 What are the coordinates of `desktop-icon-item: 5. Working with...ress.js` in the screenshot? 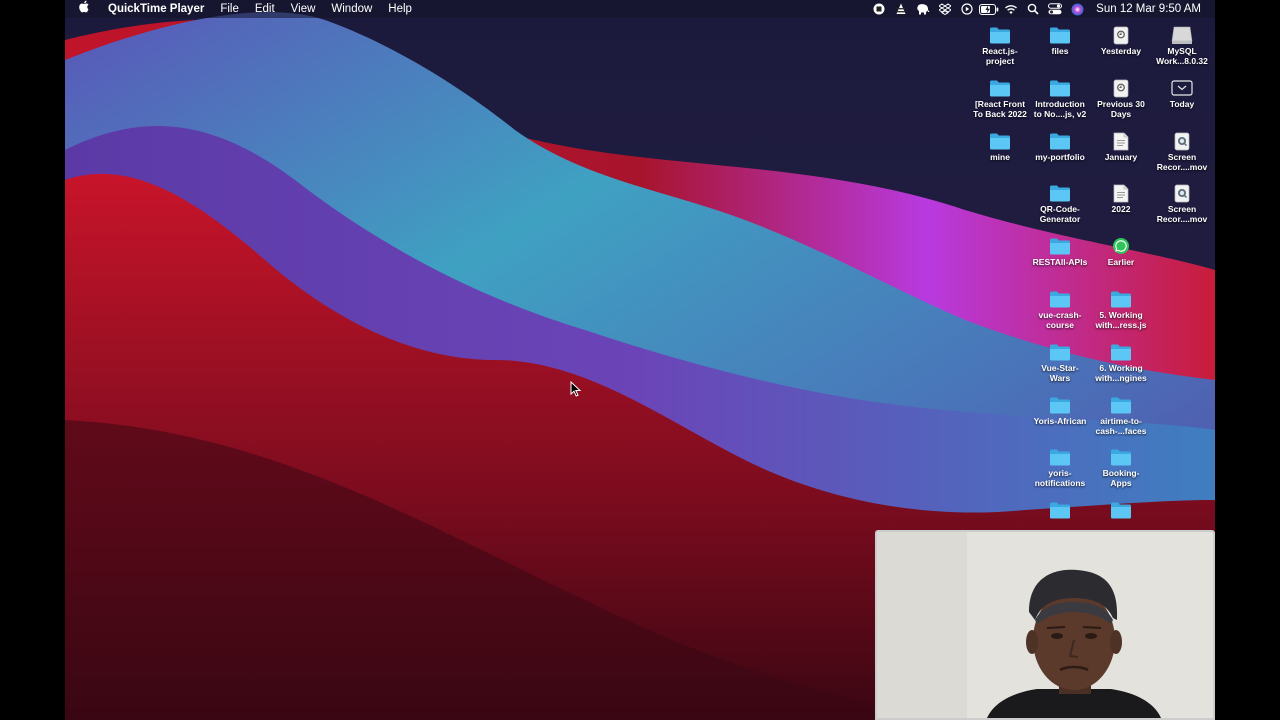 It's located at (1121, 310).